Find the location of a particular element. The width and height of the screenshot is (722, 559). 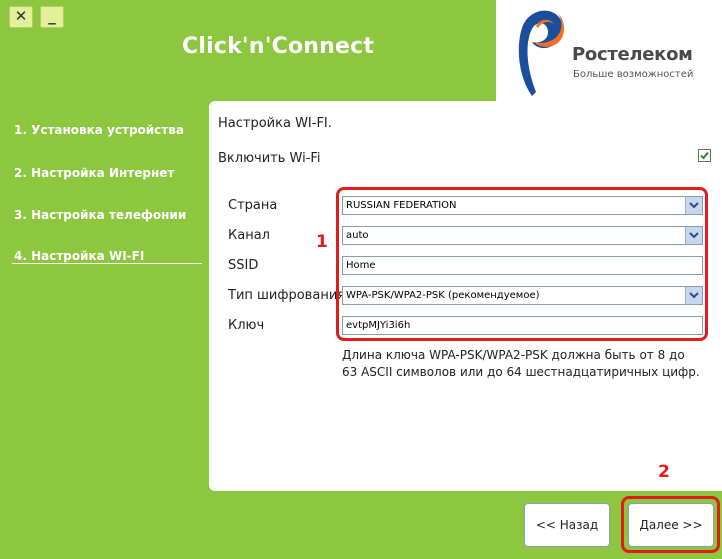

key-label: Ключ is located at coordinates (246, 325).